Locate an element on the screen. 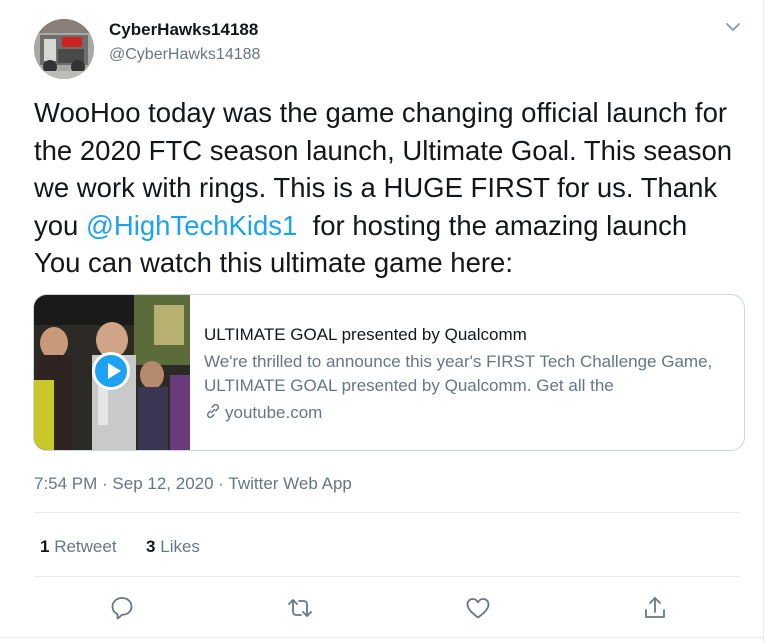  video-thumbnail is located at coordinates (112, 372).